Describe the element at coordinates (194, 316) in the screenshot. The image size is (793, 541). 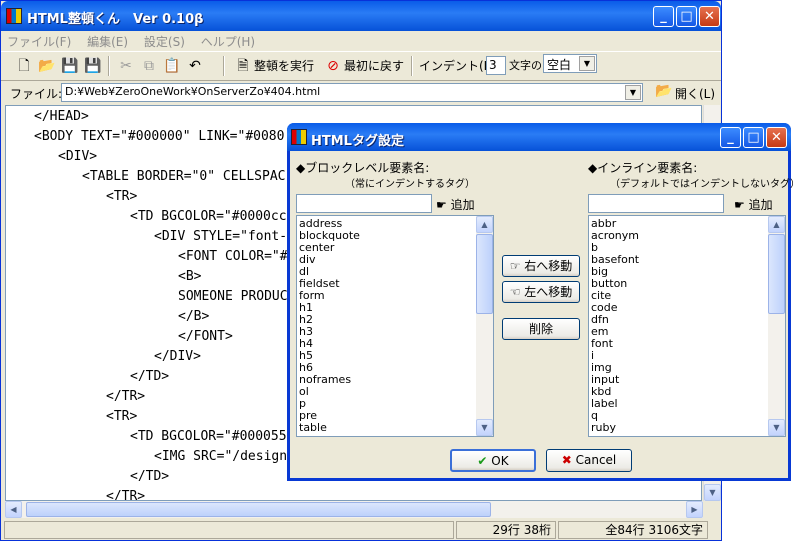
I see `editor-line: </B>` at that location.